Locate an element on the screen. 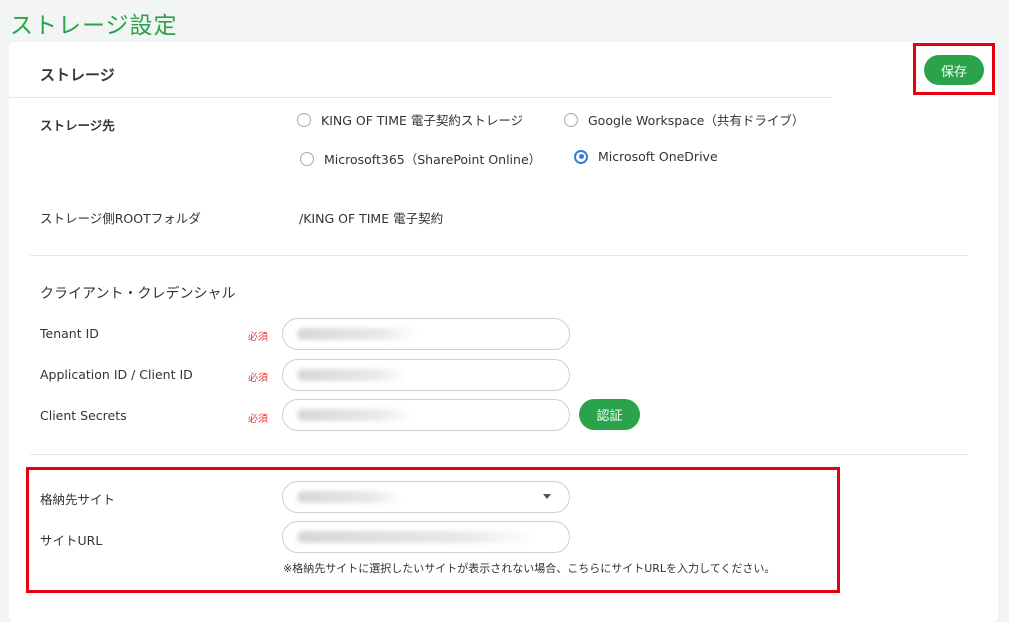 This screenshot has width=1009, height=622. site-url-input is located at coordinates (426, 537).